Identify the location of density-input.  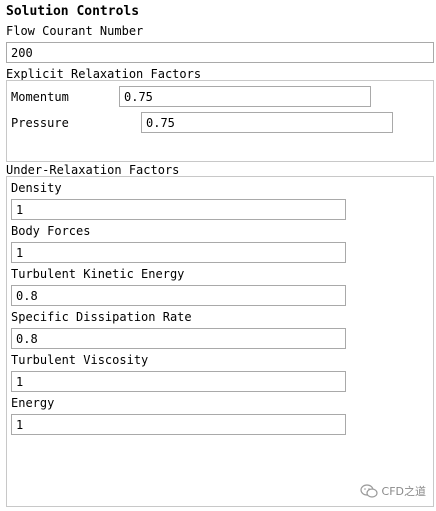
(178, 209).